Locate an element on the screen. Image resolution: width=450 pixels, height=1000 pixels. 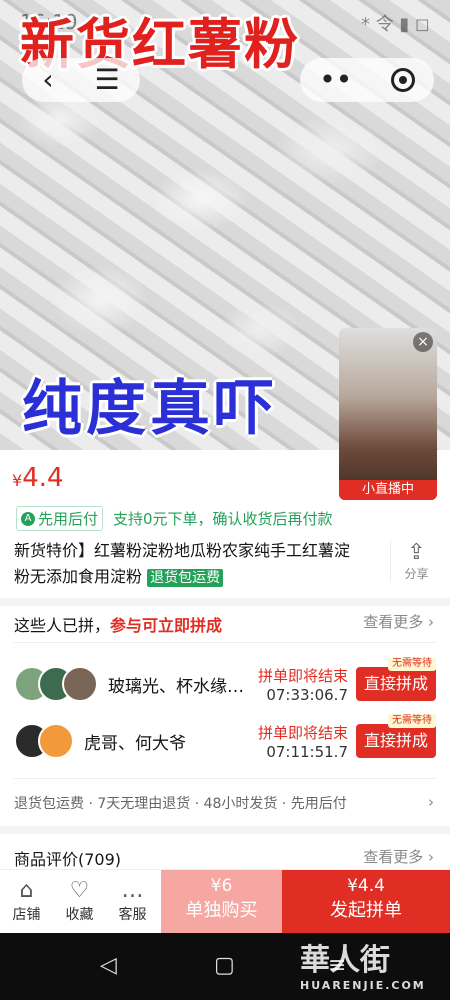
service-chevron-icon: › is located at coordinates (431, 802).